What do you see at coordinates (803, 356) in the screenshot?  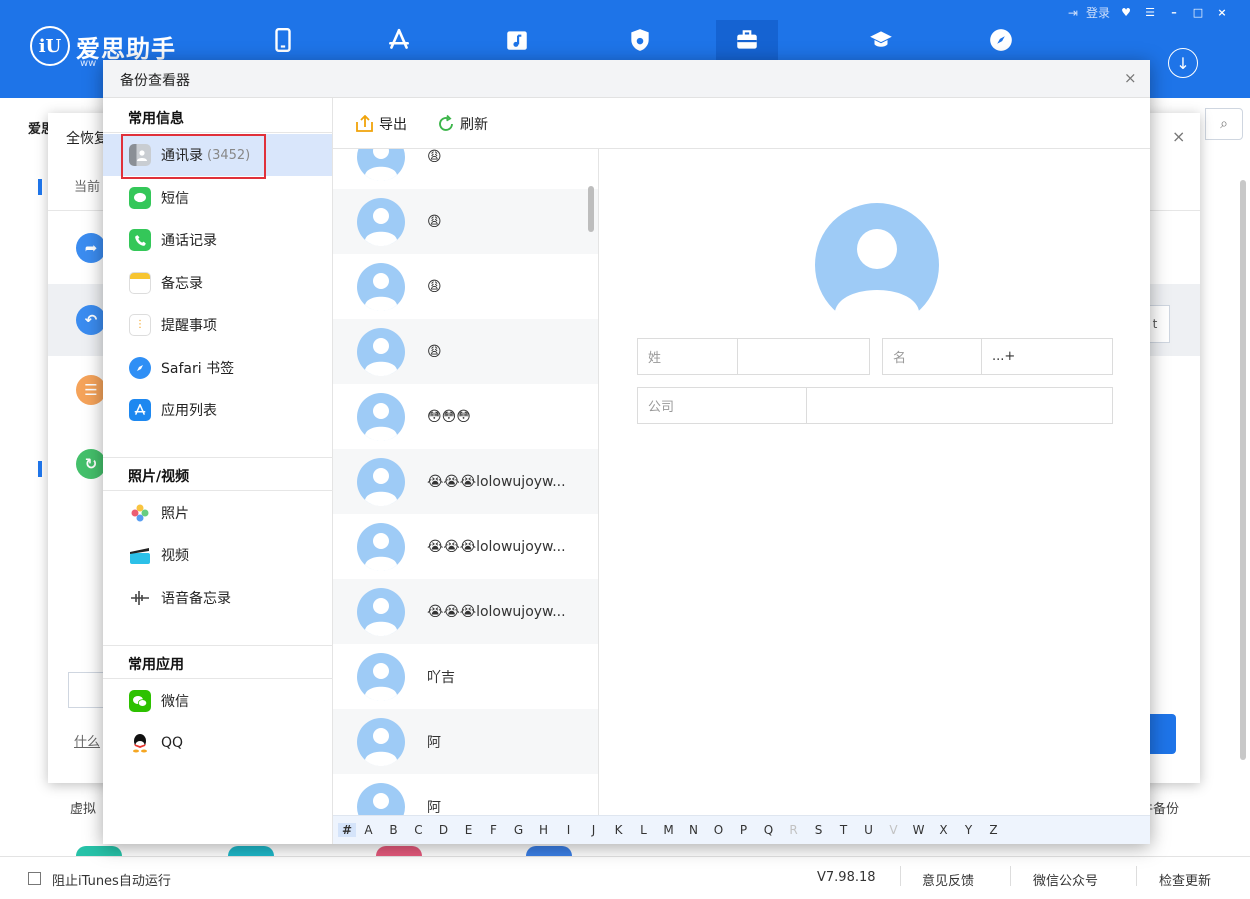 I see `last-name-field` at bounding box center [803, 356].